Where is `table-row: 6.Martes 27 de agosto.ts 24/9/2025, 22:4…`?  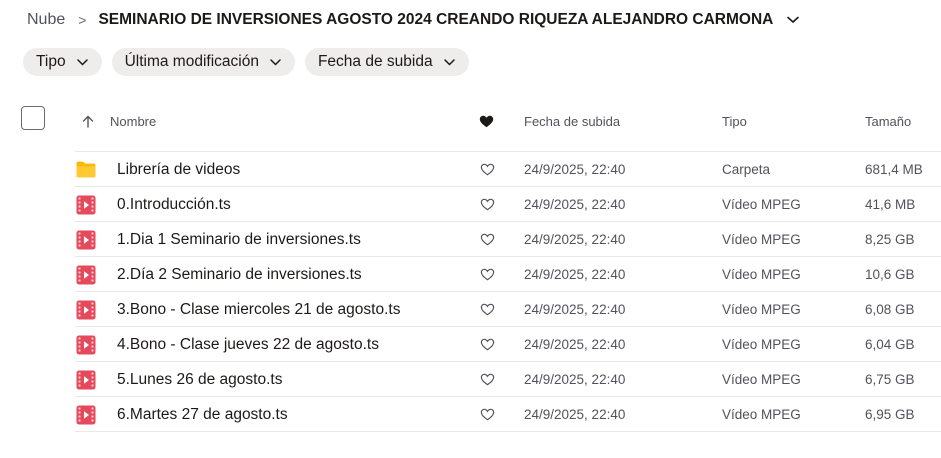
table-row: 6.Martes 27 de agosto.ts 24/9/2025, 22:4… is located at coordinates (470, 414).